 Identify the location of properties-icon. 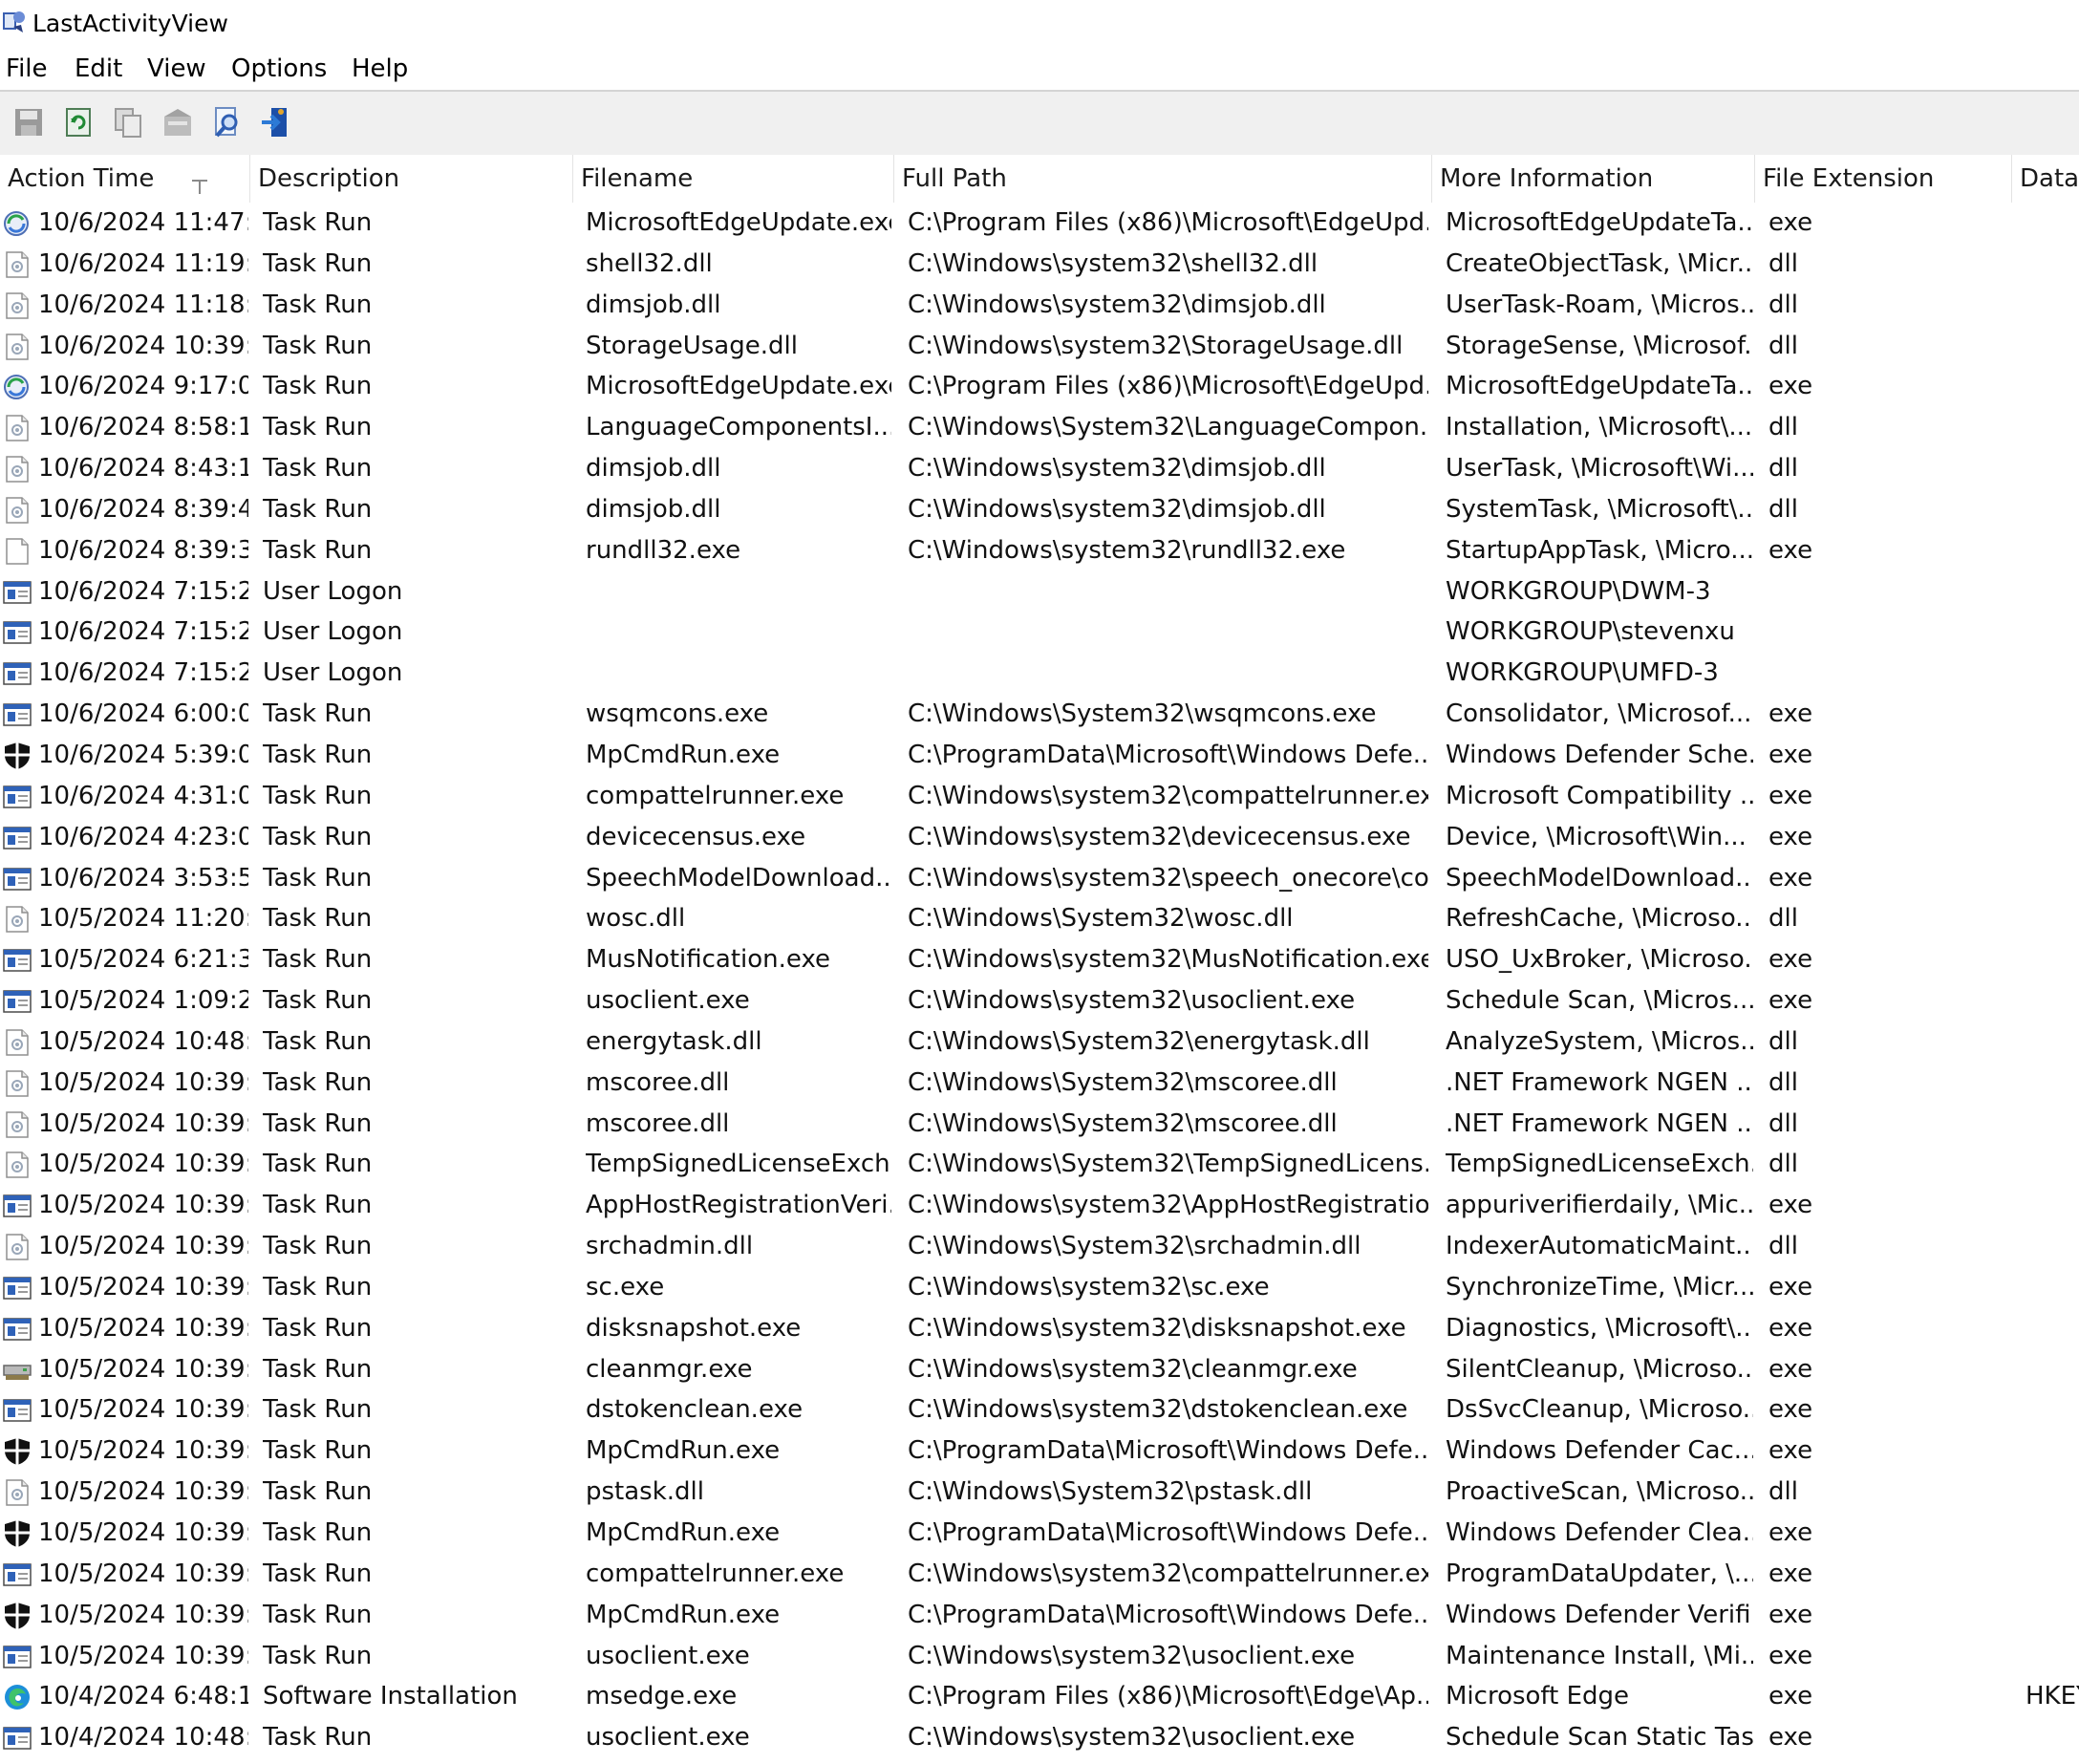
(178, 122).